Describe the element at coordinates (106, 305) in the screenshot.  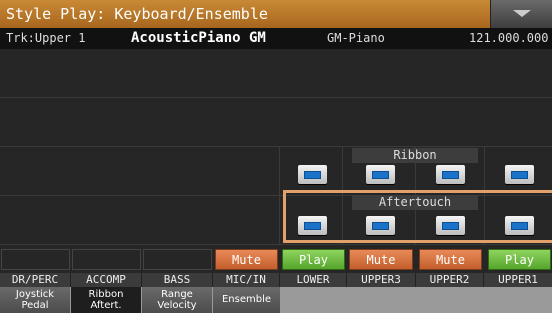
I see `tab-label: Aftert.` at that location.